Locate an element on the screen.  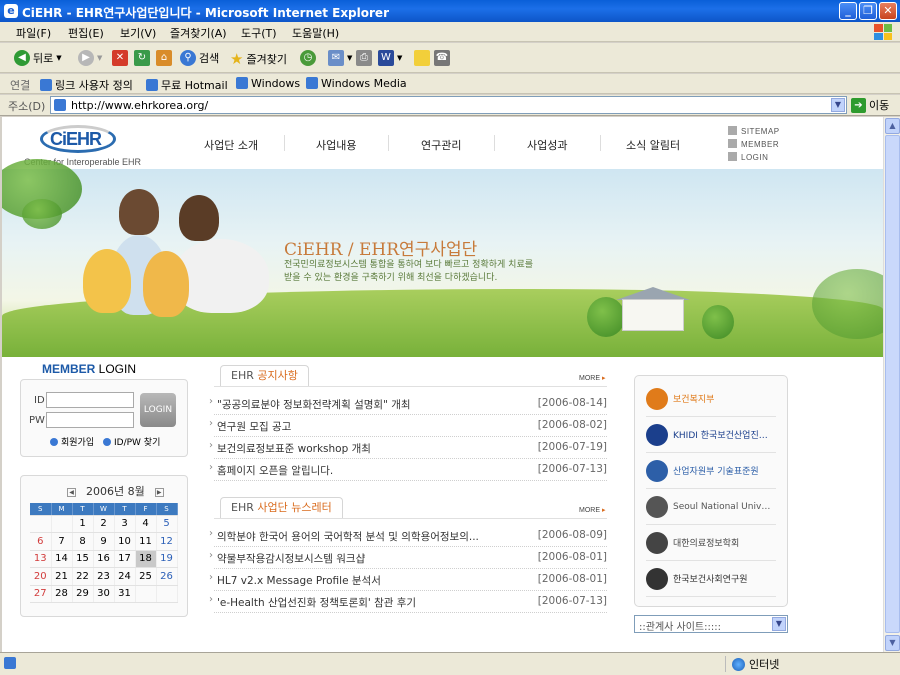
id-input is located at coordinates (90, 400).